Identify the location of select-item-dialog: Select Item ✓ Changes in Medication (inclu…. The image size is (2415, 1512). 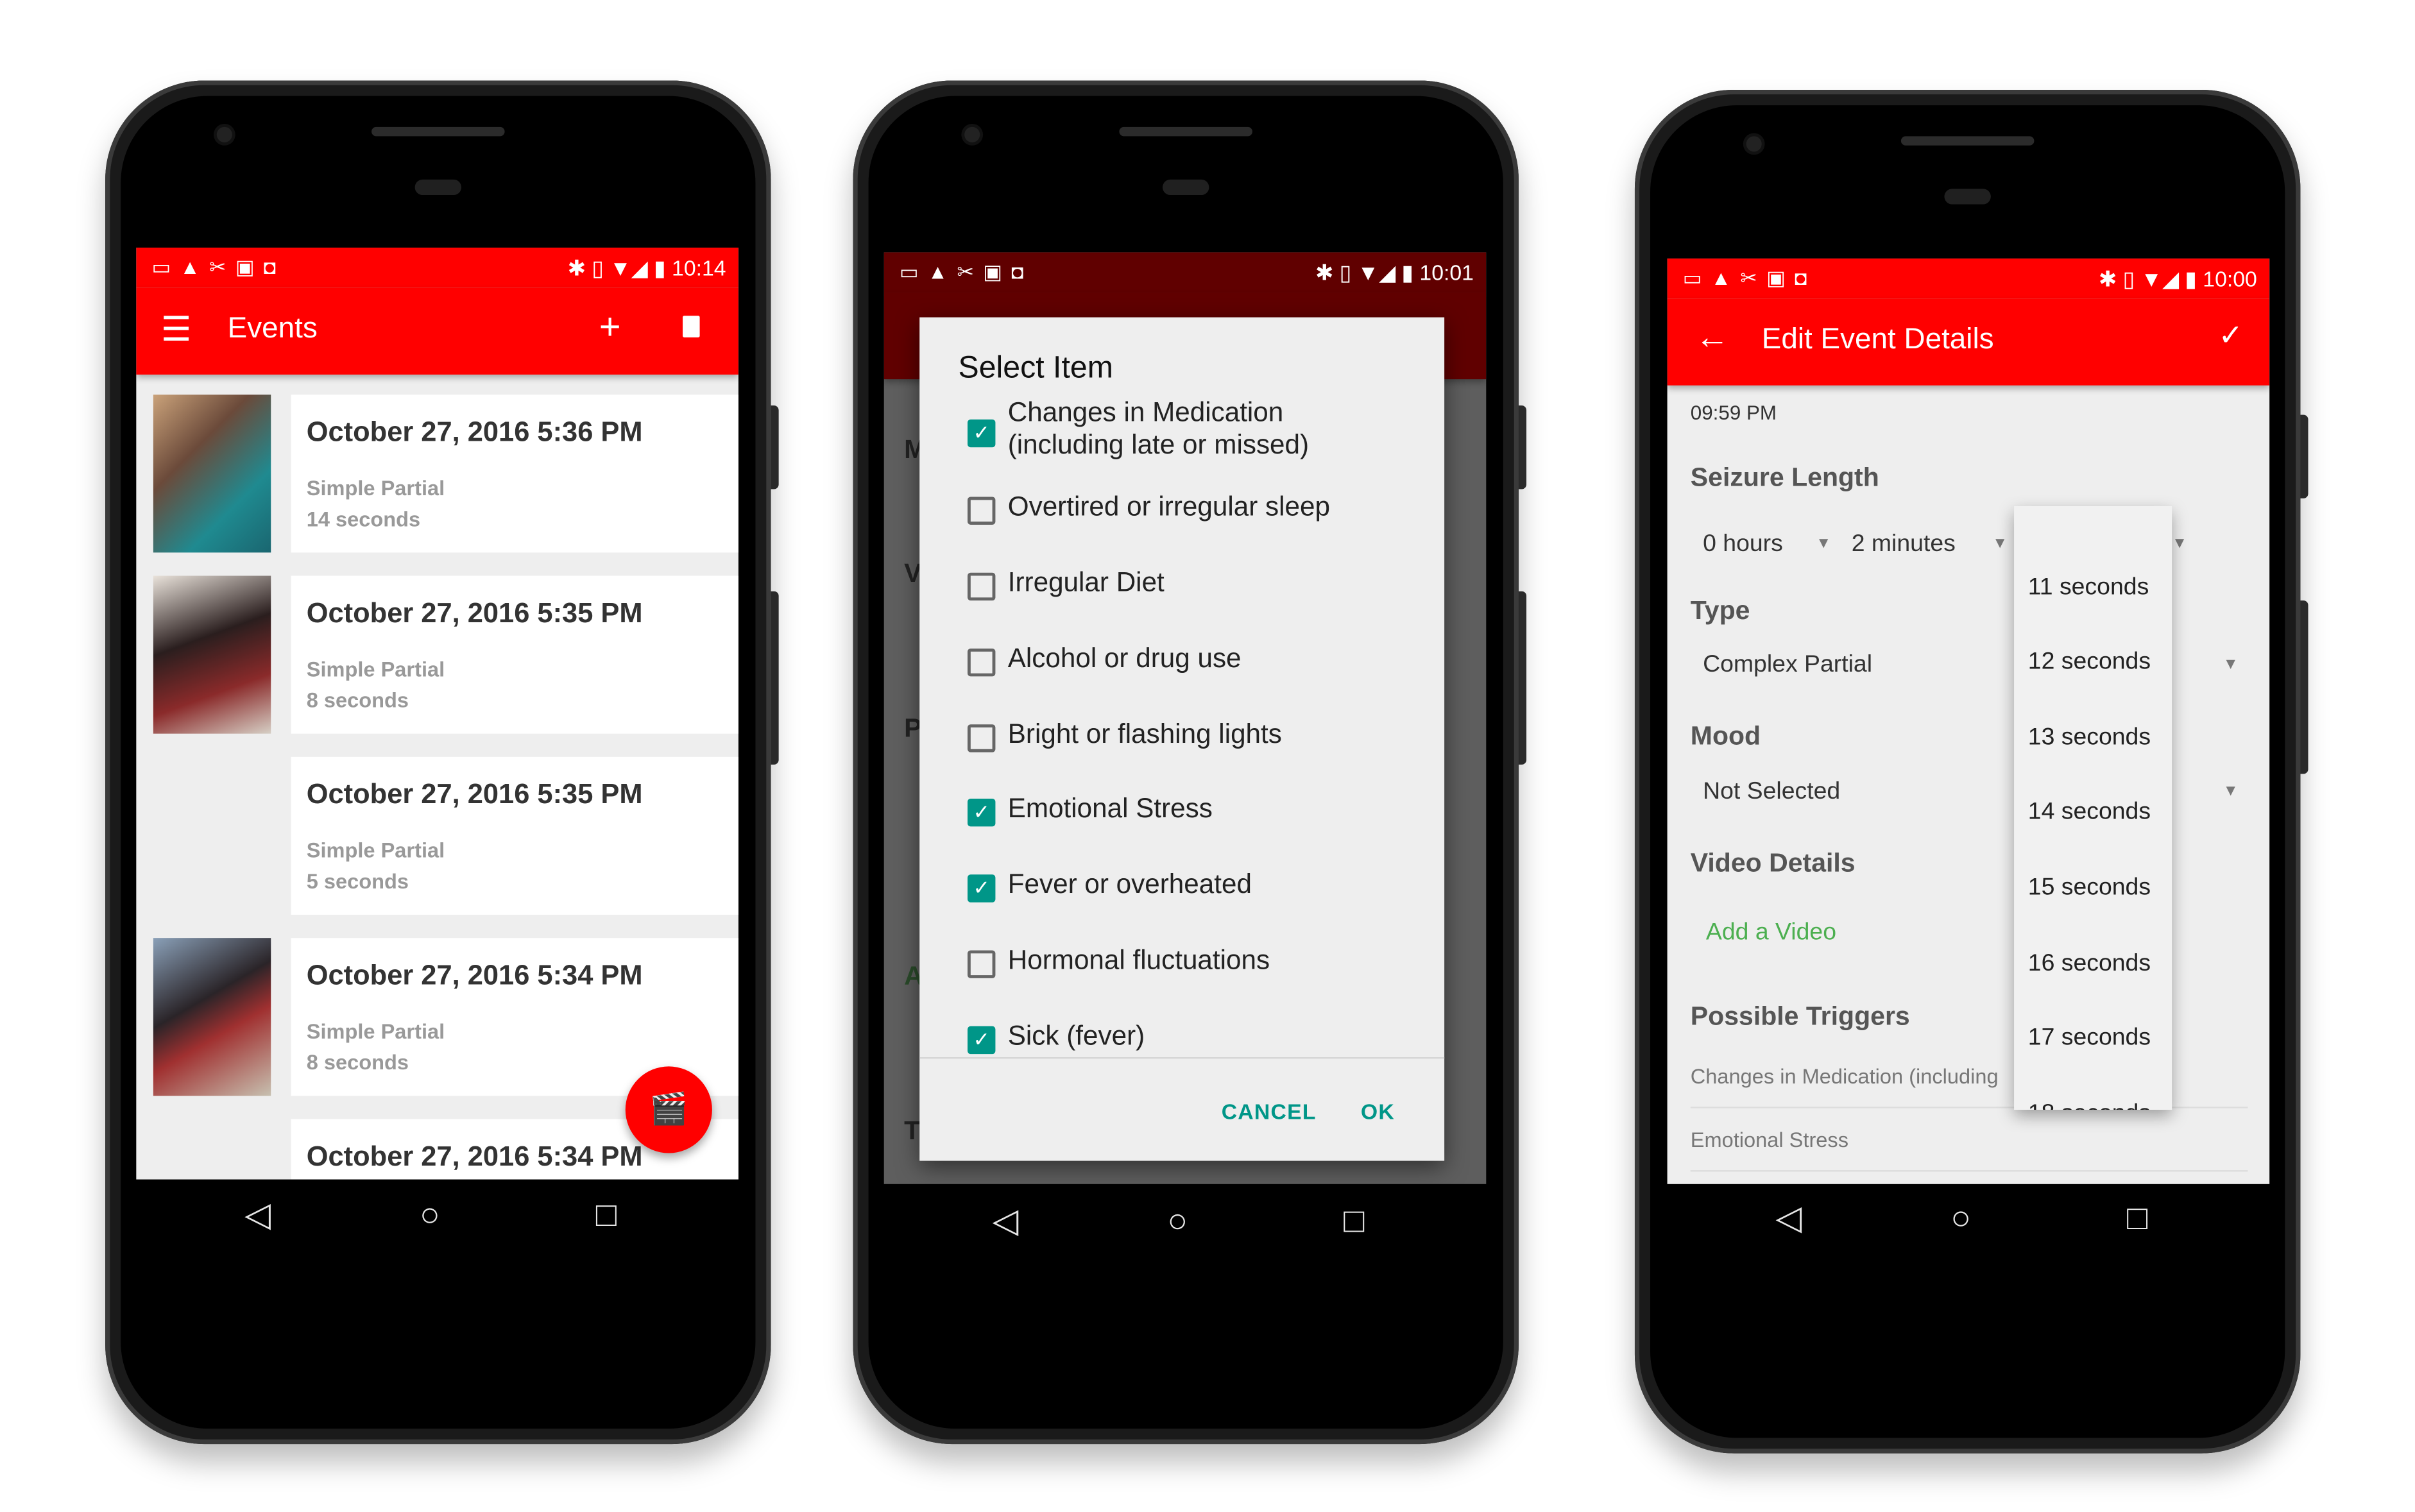
(1182, 739).